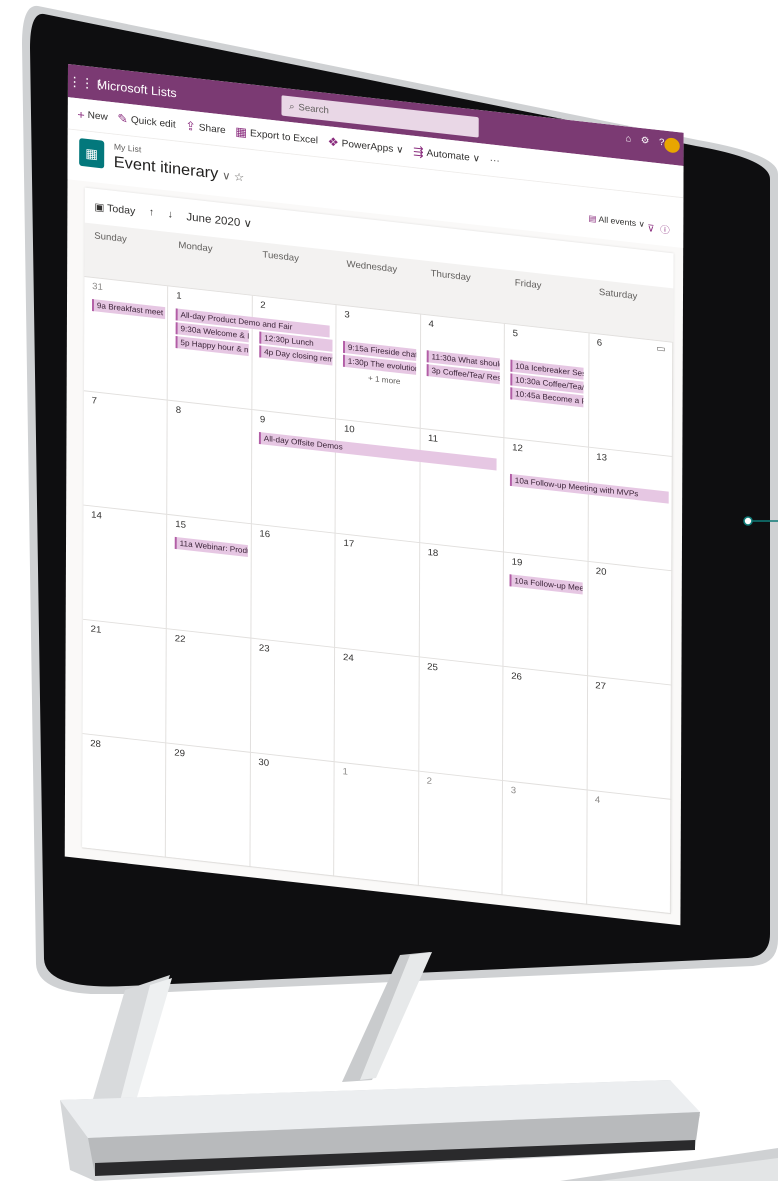  I want to click on app-launcher-icon: ⋮⋮⋮, so click(87, 82).